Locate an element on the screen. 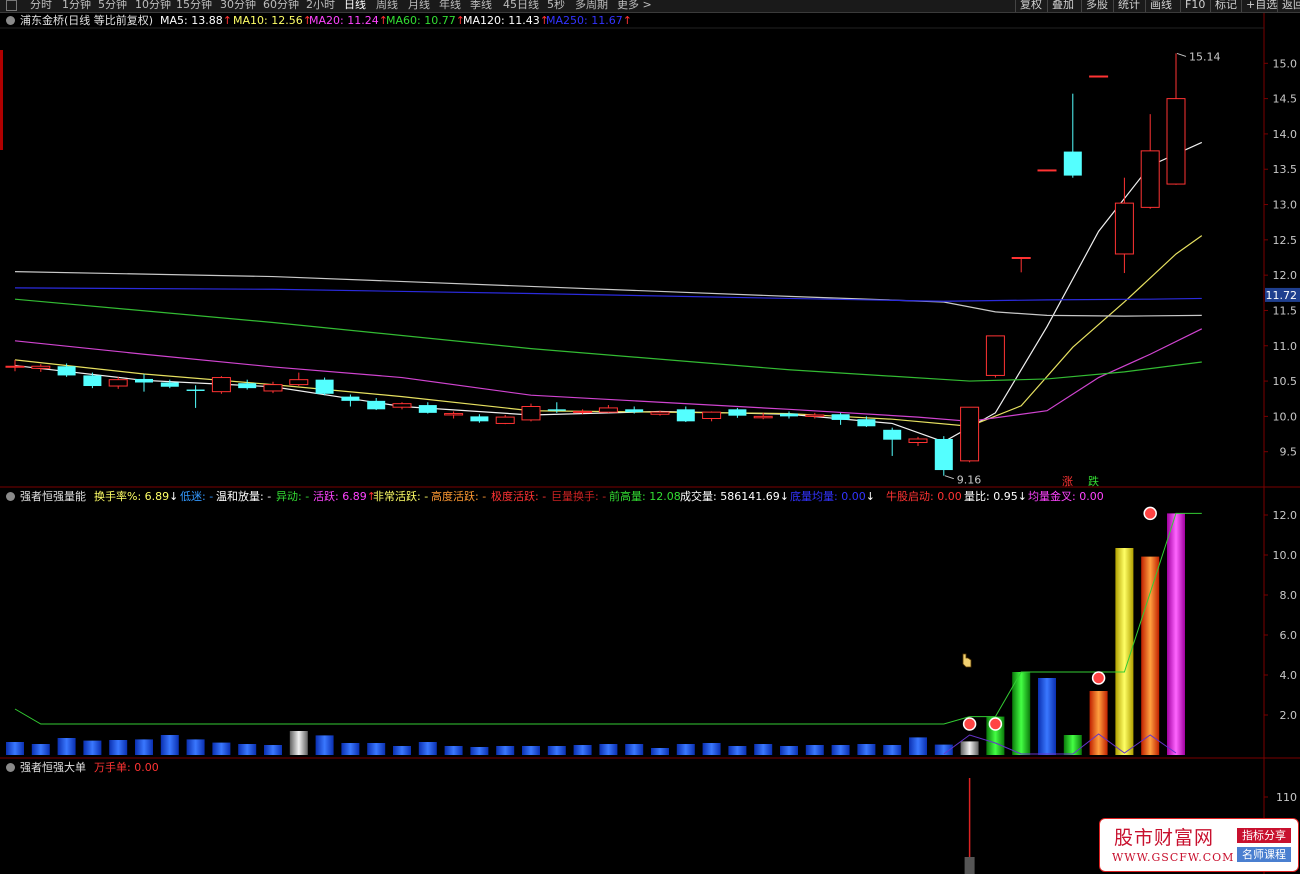 The width and height of the screenshot is (1300, 874). volume-tick-label: 6.0 is located at coordinates (1289, 635).